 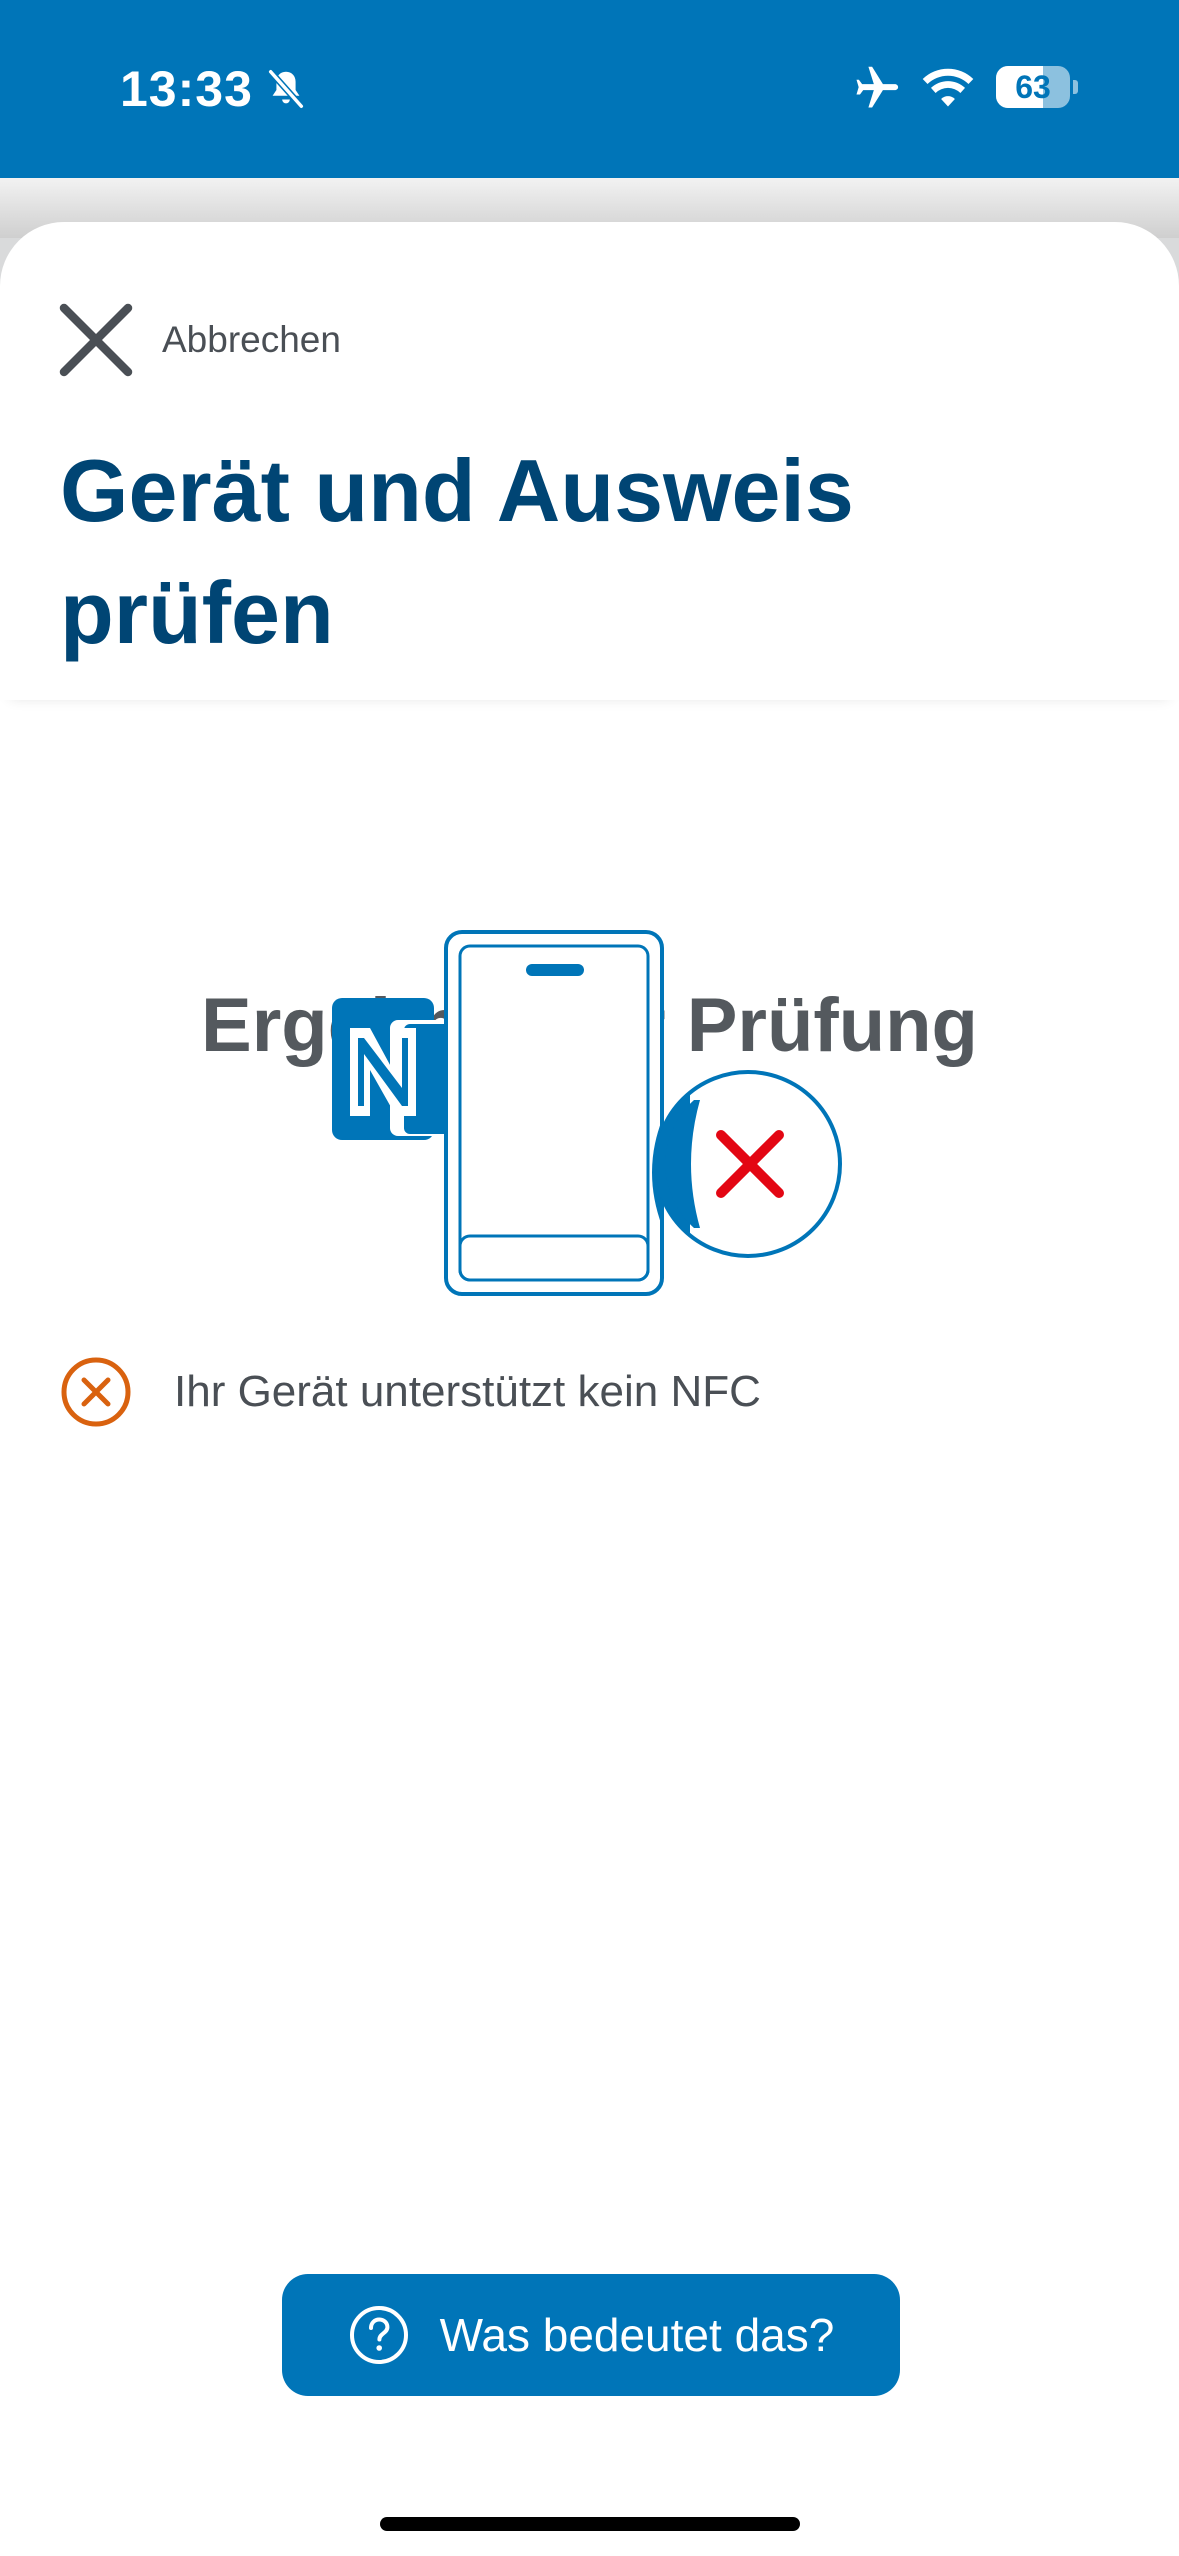 I want to click on close-icon, so click(x=96, y=340).